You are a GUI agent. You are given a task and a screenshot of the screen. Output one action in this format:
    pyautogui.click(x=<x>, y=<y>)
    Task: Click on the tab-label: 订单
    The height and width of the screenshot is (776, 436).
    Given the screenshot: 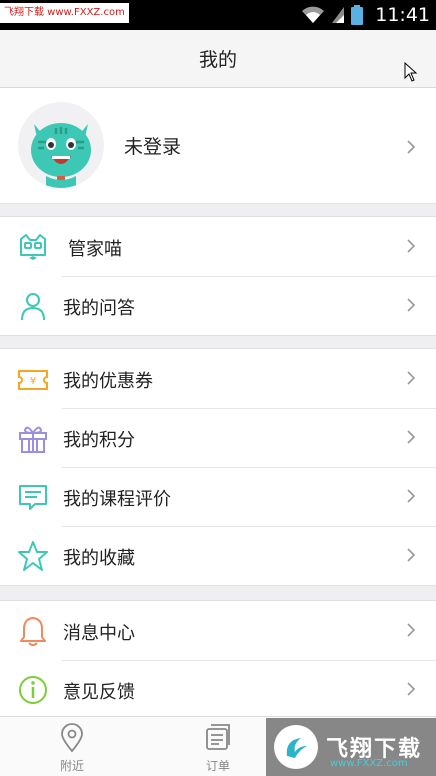 What is the action you would take?
    pyautogui.click(x=217, y=766)
    